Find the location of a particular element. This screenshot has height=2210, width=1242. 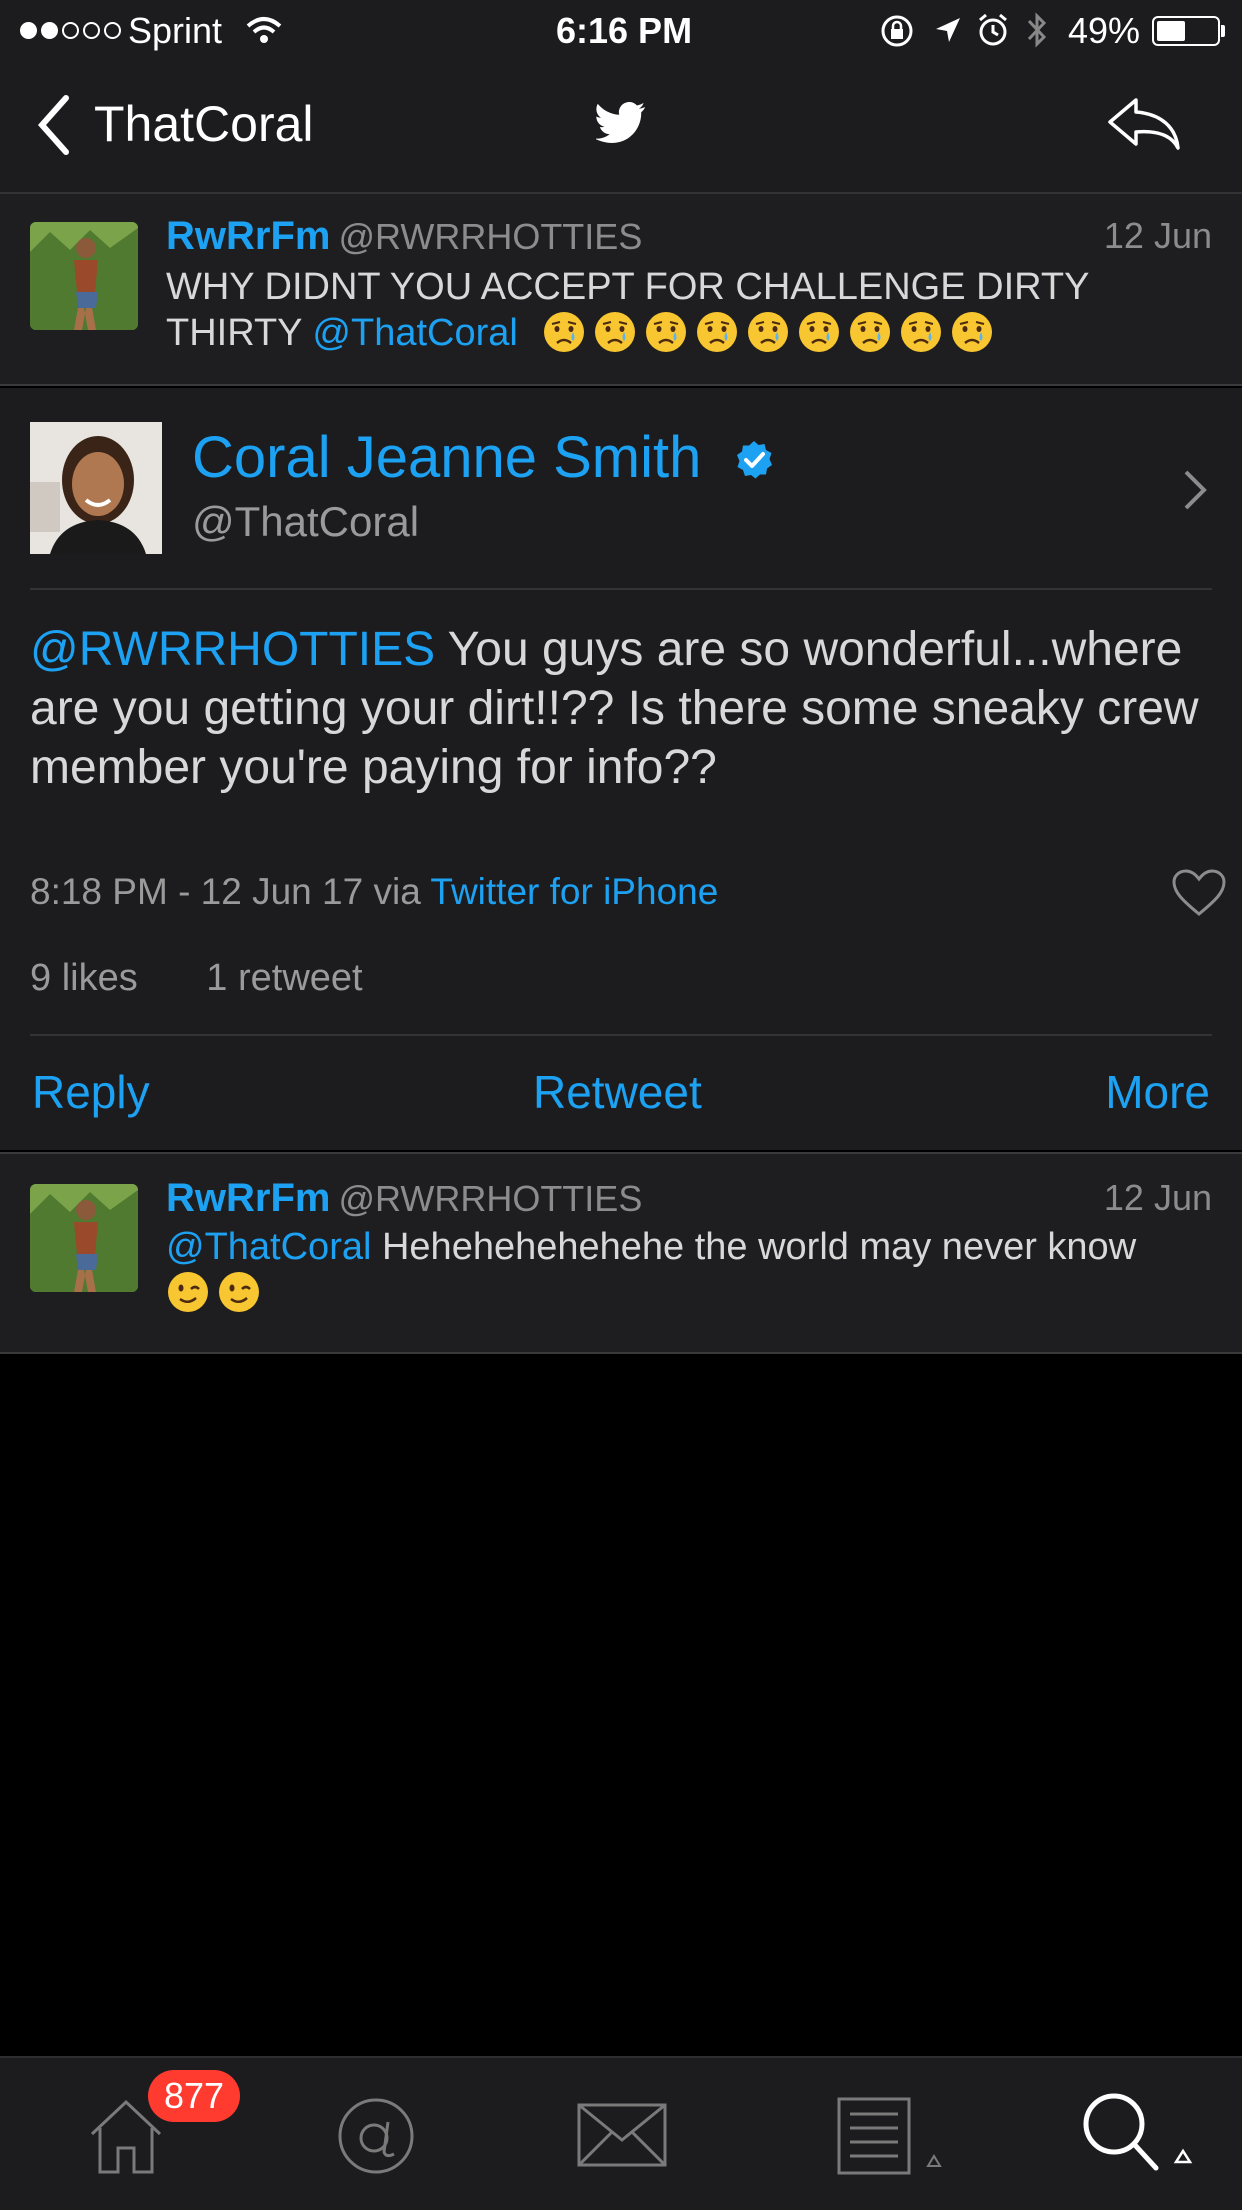

winking-face-emoji-group is located at coordinates (217, 1293).